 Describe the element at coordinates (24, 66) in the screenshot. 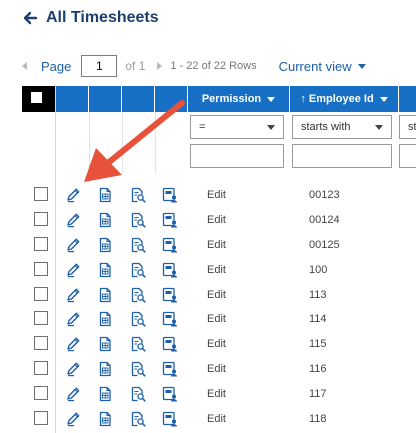

I see `prev-page-icon` at that location.